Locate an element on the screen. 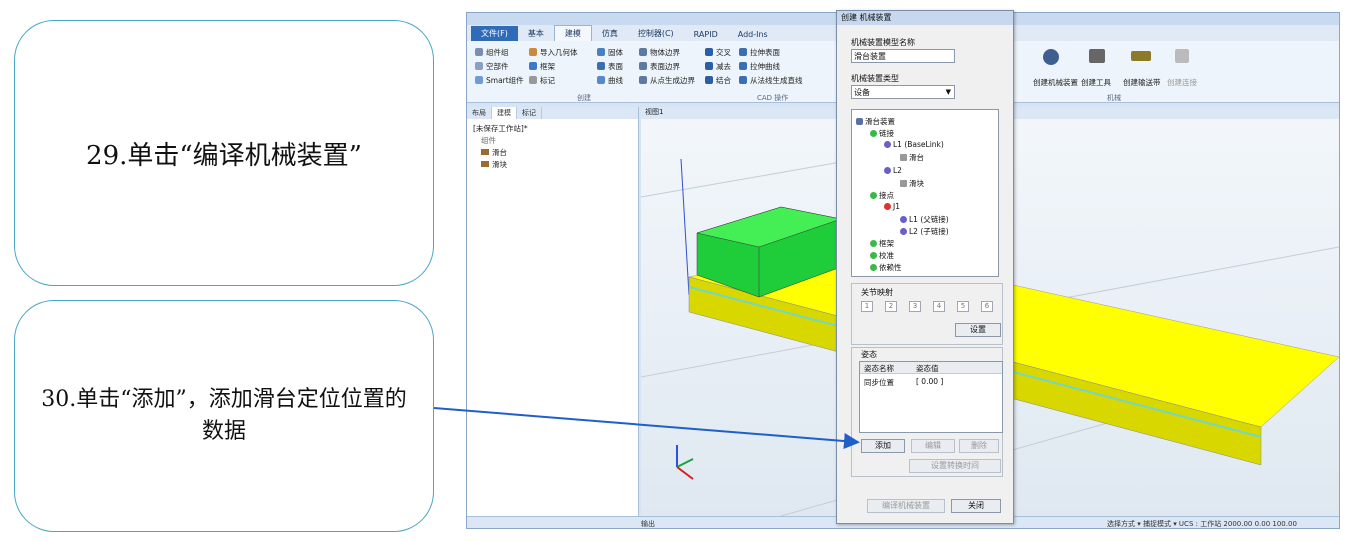 The height and width of the screenshot is (541, 1360). tree-links: 链接 is located at coordinates (882, 133).